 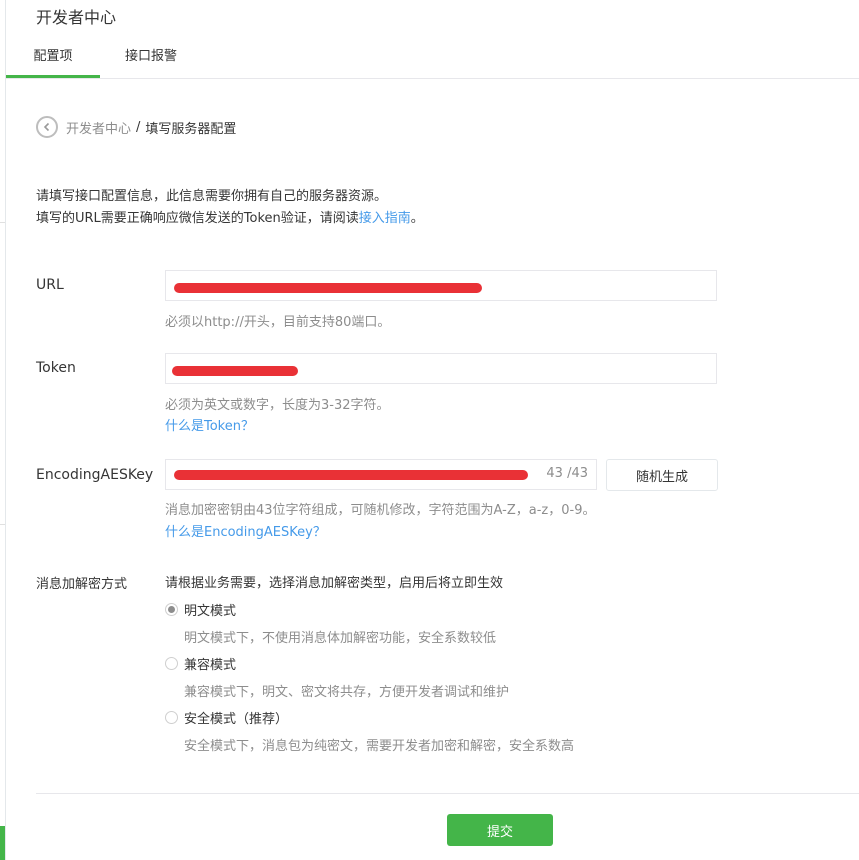 I want to click on secure-mode-desc: 安全模式下，消息包为纯密文，需要开发者加密和解密，安全系数高, so click(x=379, y=746).